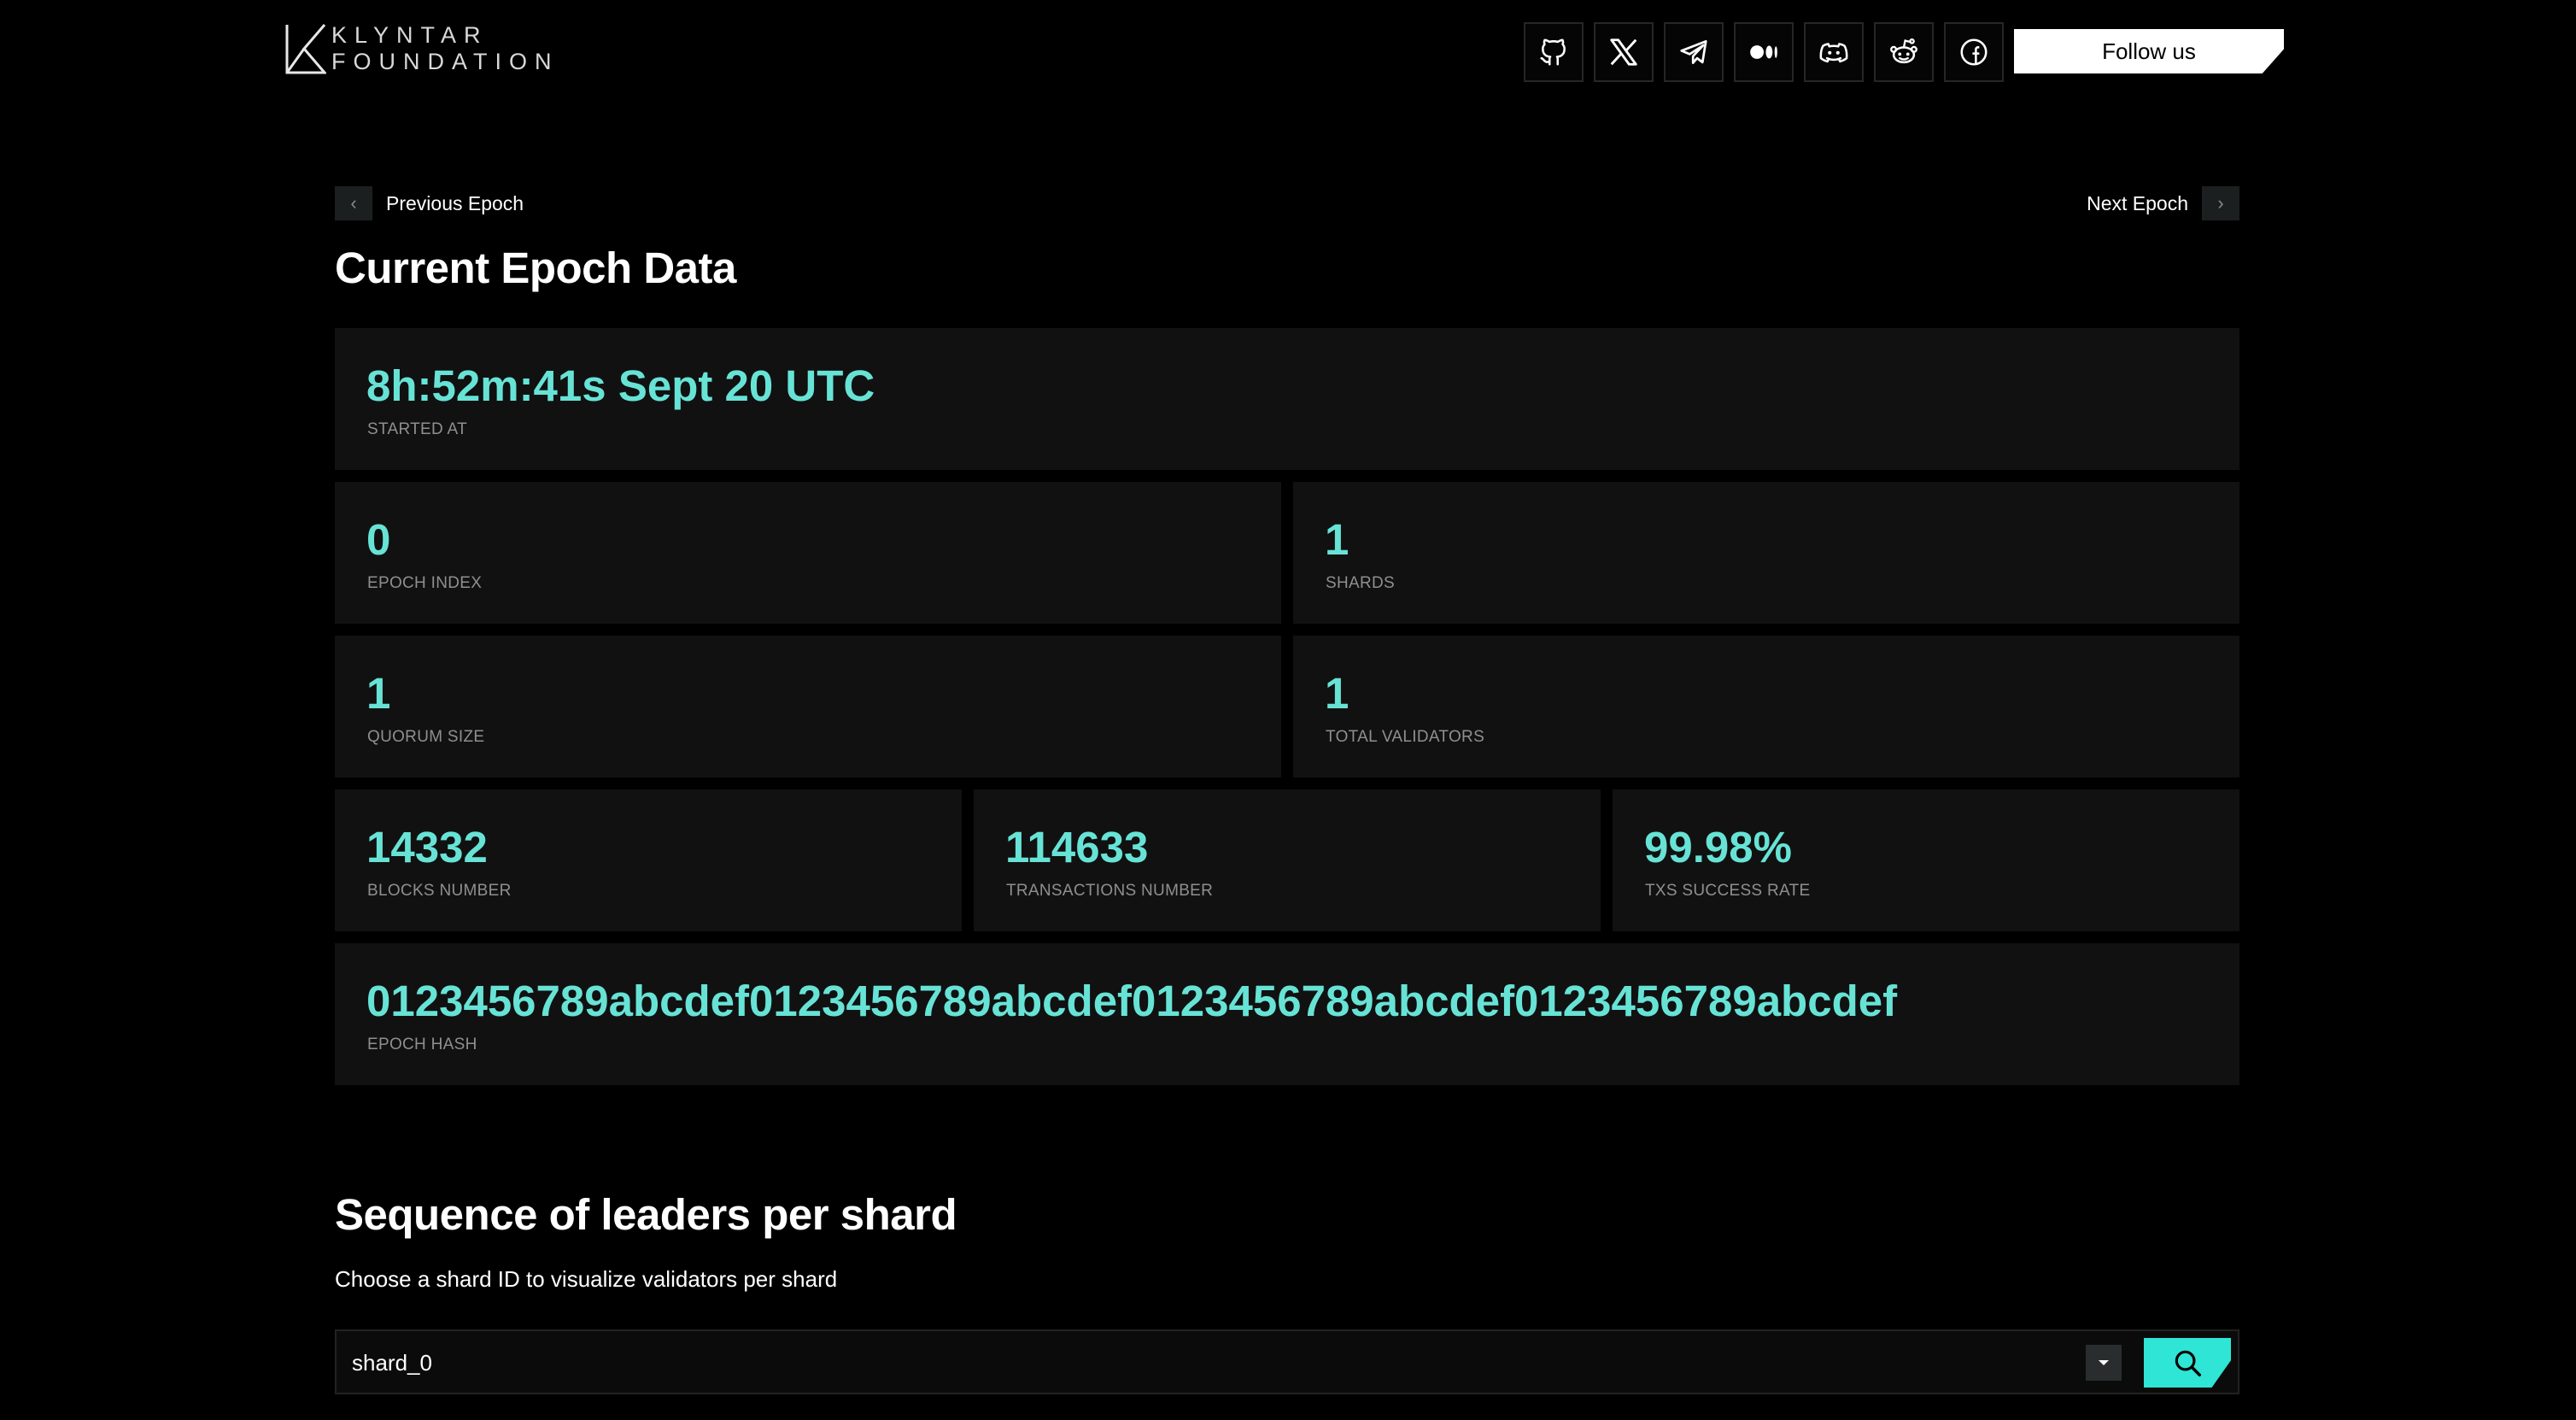 The image size is (2576, 1420). What do you see at coordinates (425, 583) in the screenshot?
I see `epoch-index-label: EPOCH INDEX` at bounding box center [425, 583].